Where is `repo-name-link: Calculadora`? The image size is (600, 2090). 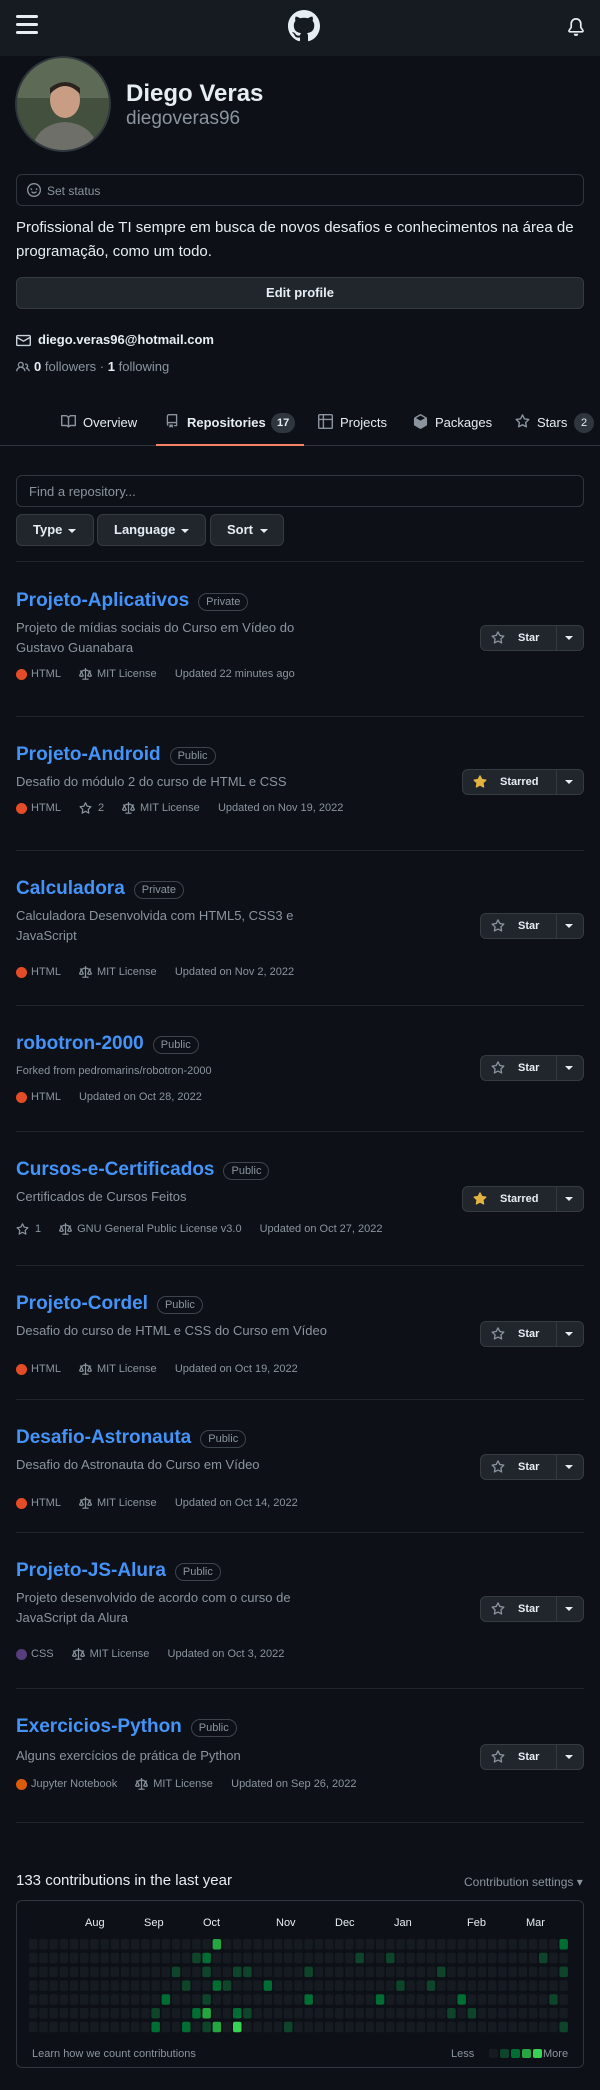 repo-name-link: Calculadora is located at coordinates (70, 889).